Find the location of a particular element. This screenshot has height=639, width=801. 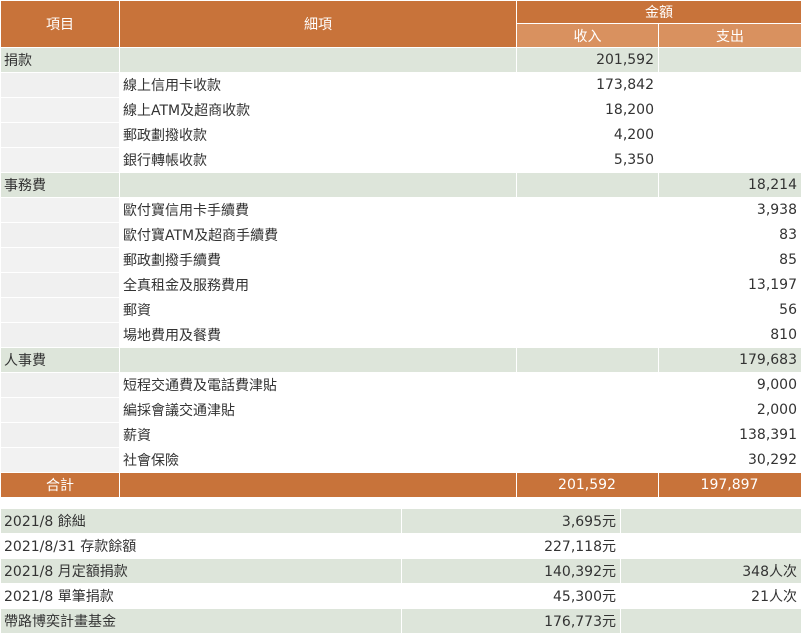

table-row: 歐付寶信用卡手續費 3,938 is located at coordinates (400, 210).